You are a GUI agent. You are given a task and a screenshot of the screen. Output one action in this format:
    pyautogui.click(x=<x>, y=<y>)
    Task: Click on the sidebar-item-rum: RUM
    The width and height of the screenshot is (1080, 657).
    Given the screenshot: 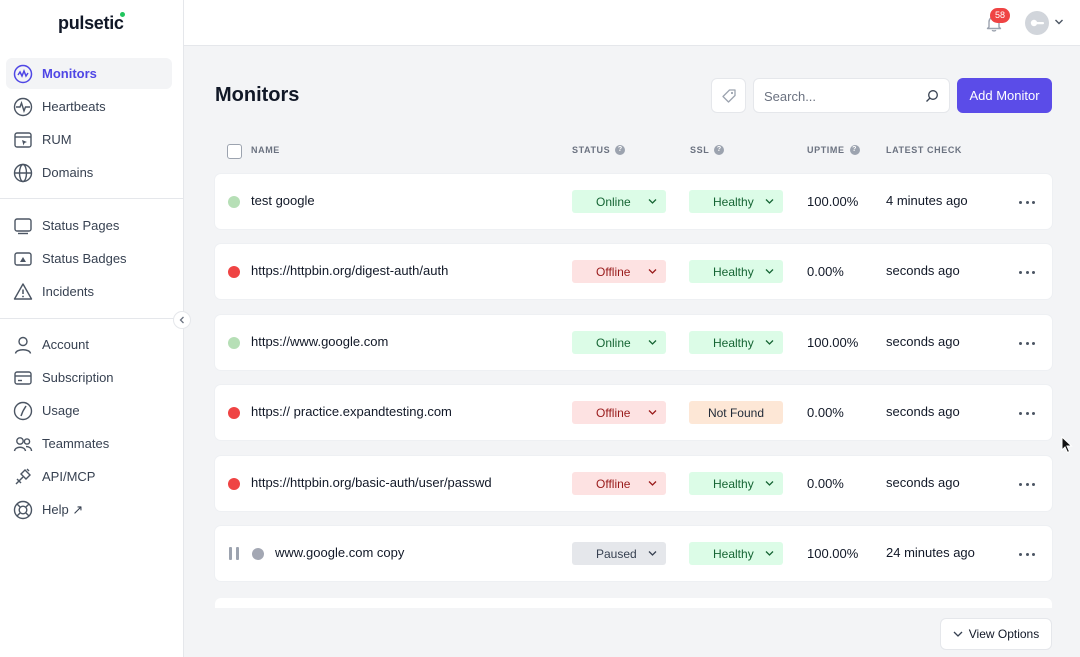 What is the action you would take?
    pyautogui.click(x=89, y=139)
    